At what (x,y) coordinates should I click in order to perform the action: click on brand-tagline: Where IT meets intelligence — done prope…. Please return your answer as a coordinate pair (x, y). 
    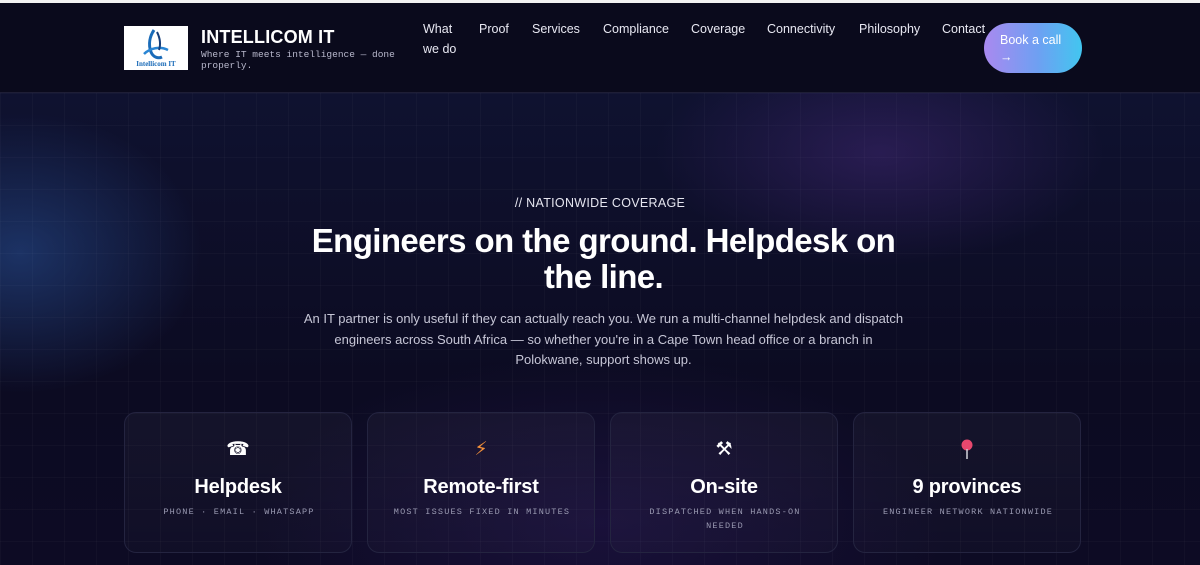
    Looking at the image, I should click on (298, 60).